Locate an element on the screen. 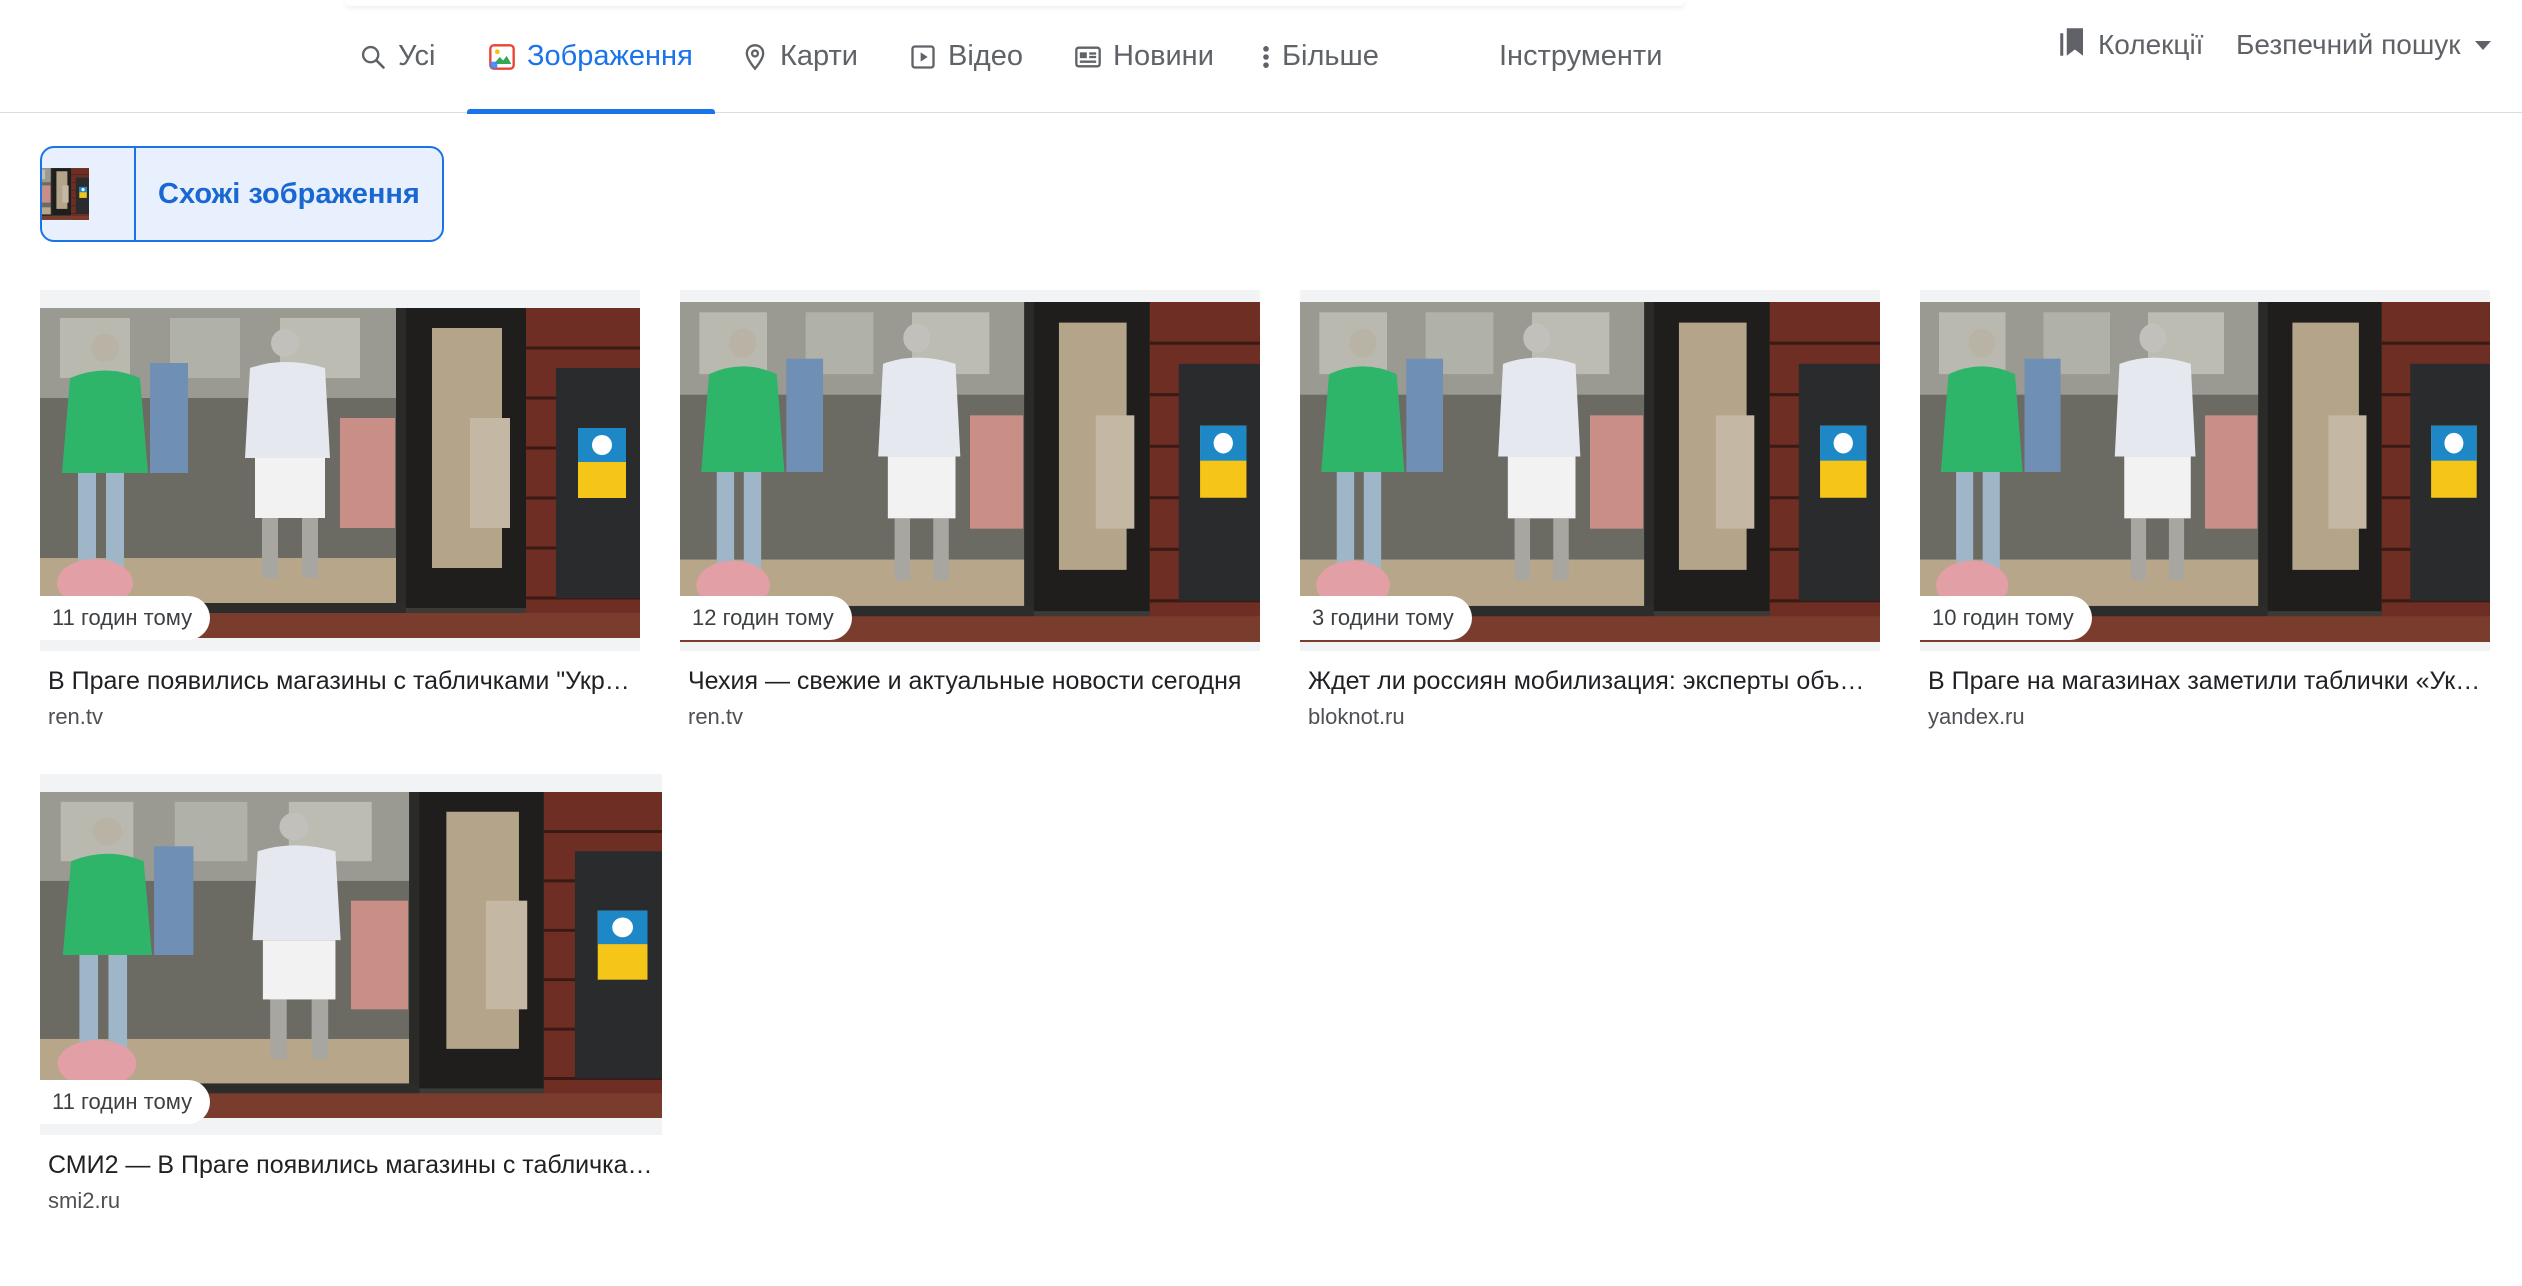  image-icon is located at coordinates (502, 57).